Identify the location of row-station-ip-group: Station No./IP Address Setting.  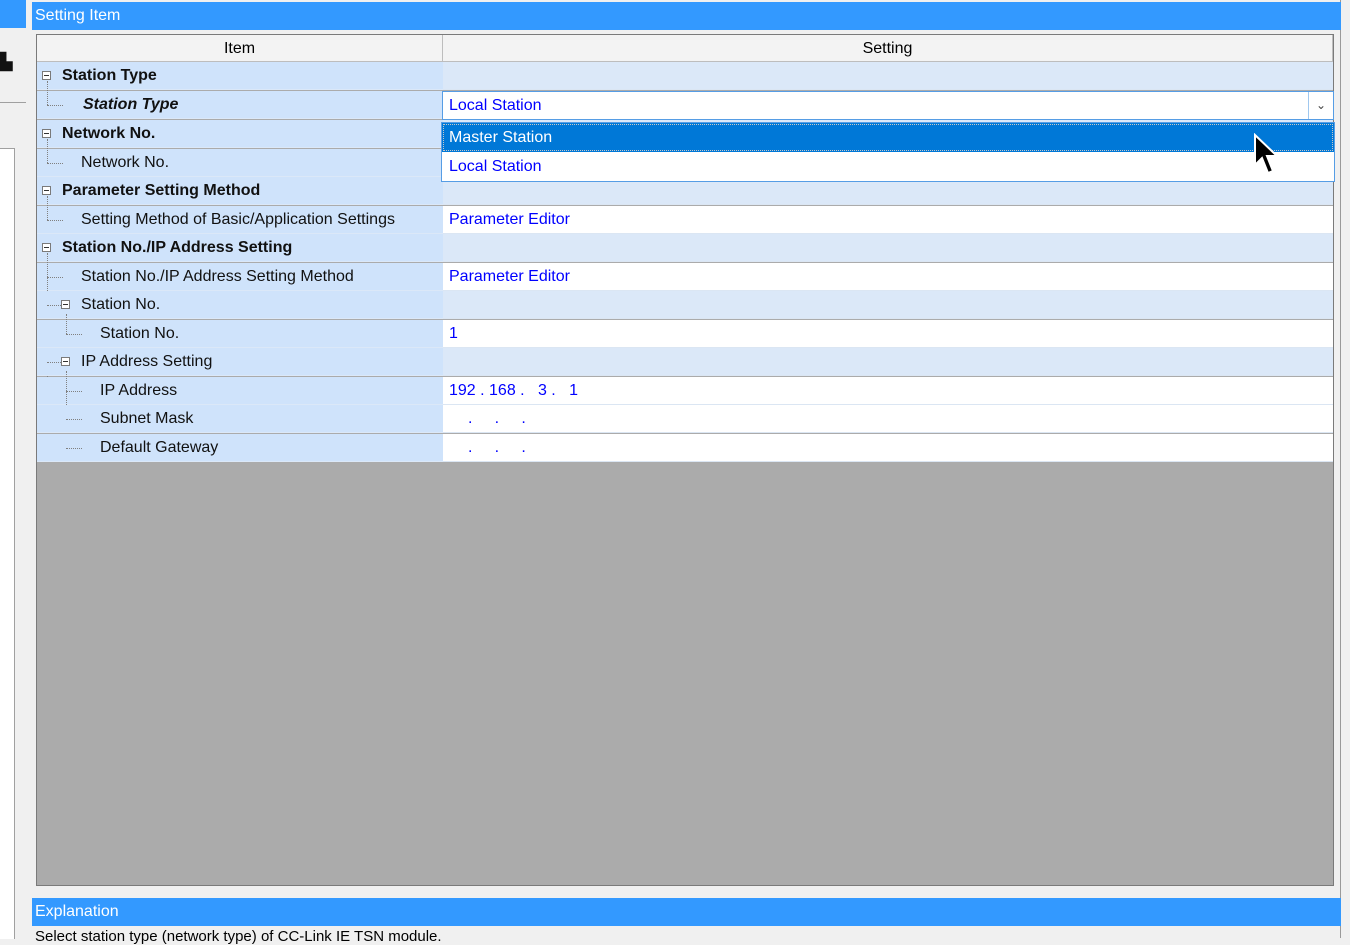
(685, 248).